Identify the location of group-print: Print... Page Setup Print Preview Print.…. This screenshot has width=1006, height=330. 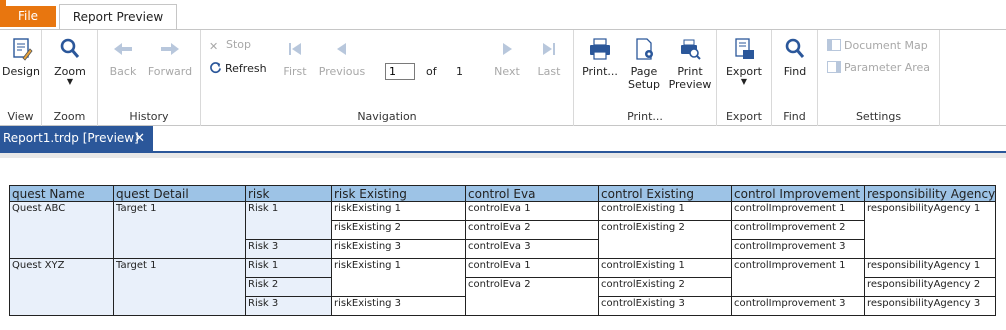
(645, 78).